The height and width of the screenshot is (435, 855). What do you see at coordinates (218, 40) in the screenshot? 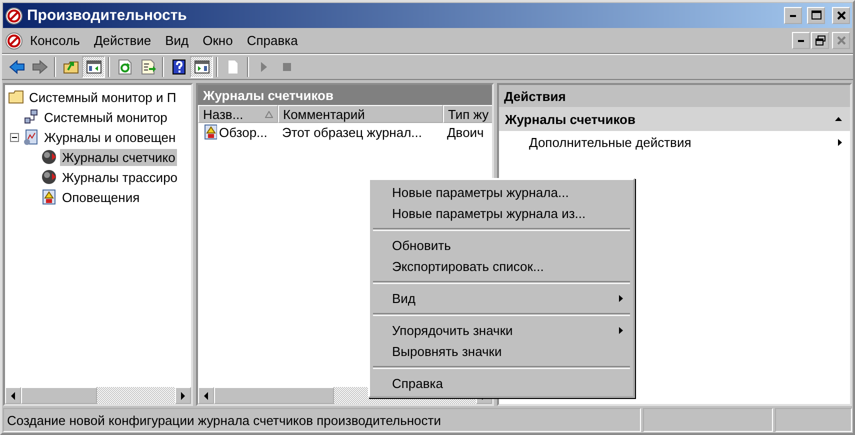
I see `menu-item: Окно` at bounding box center [218, 40].